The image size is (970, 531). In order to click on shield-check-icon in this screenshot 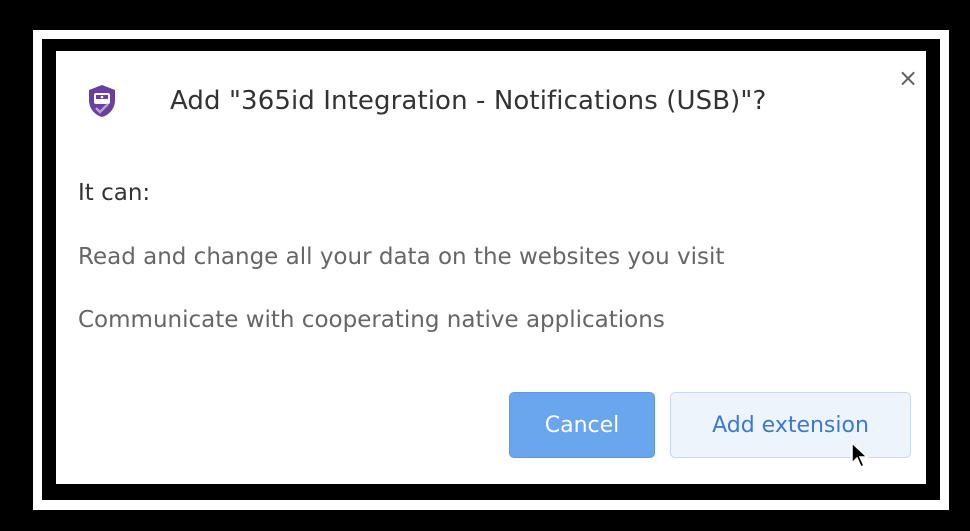, I will do `click(102, 101)`.